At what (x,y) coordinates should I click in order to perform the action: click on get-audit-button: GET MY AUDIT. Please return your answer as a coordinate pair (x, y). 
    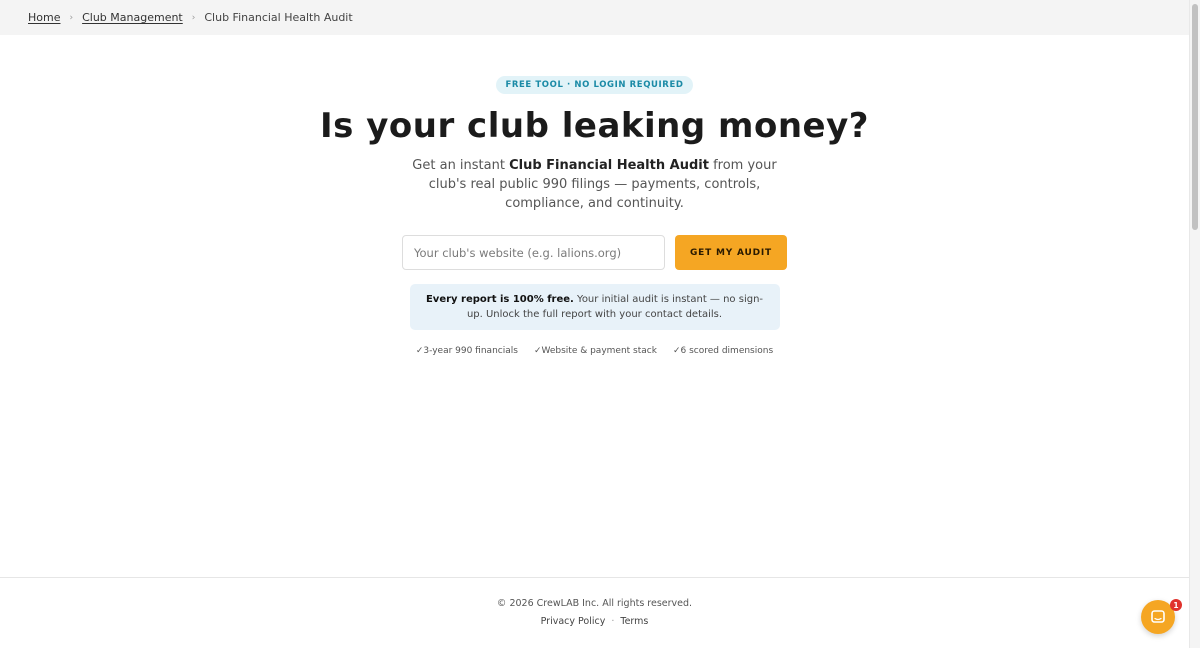
    Looking at the image, I should click on (731, 252).